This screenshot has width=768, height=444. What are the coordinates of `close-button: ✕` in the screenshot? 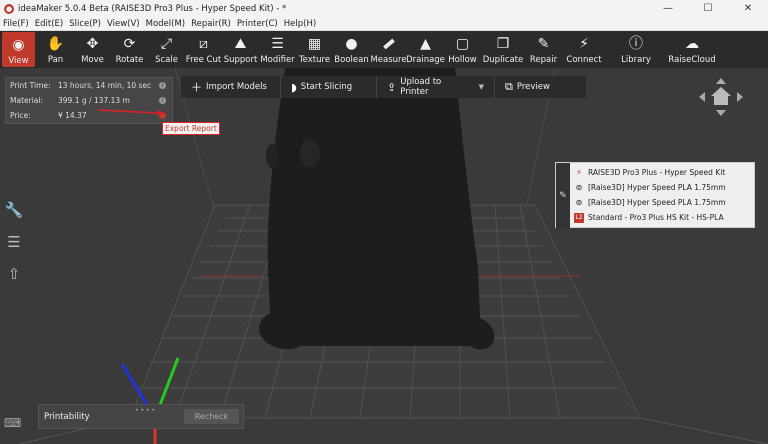 It's located at (748, 8).